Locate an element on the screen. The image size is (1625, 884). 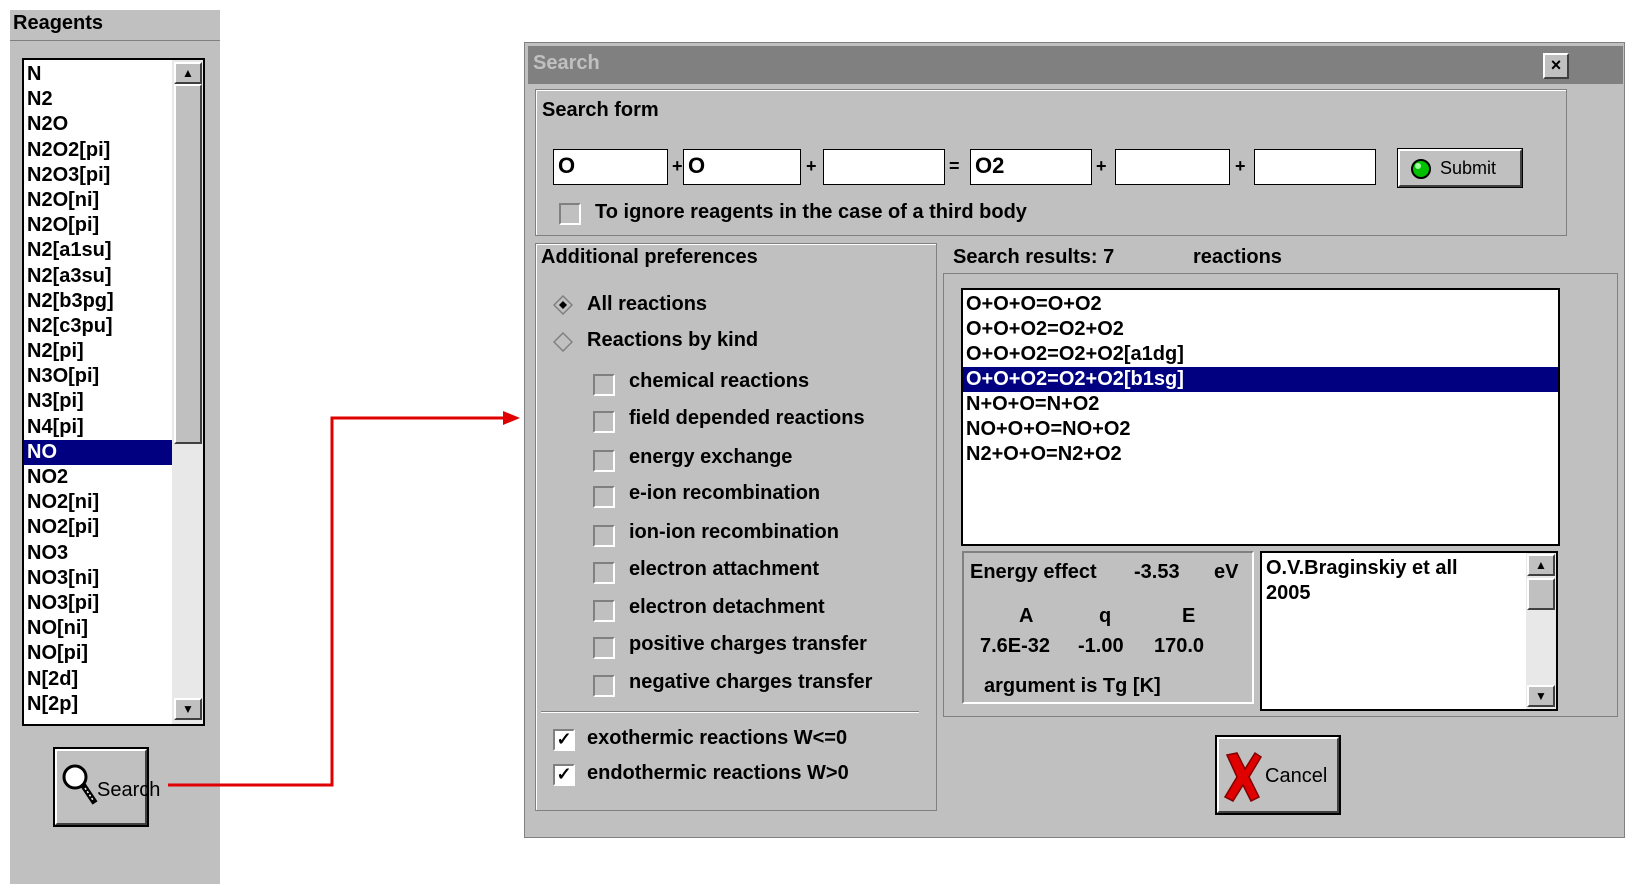
argument-label: argument is Tg [K] is located at coordinates (1072, 686).